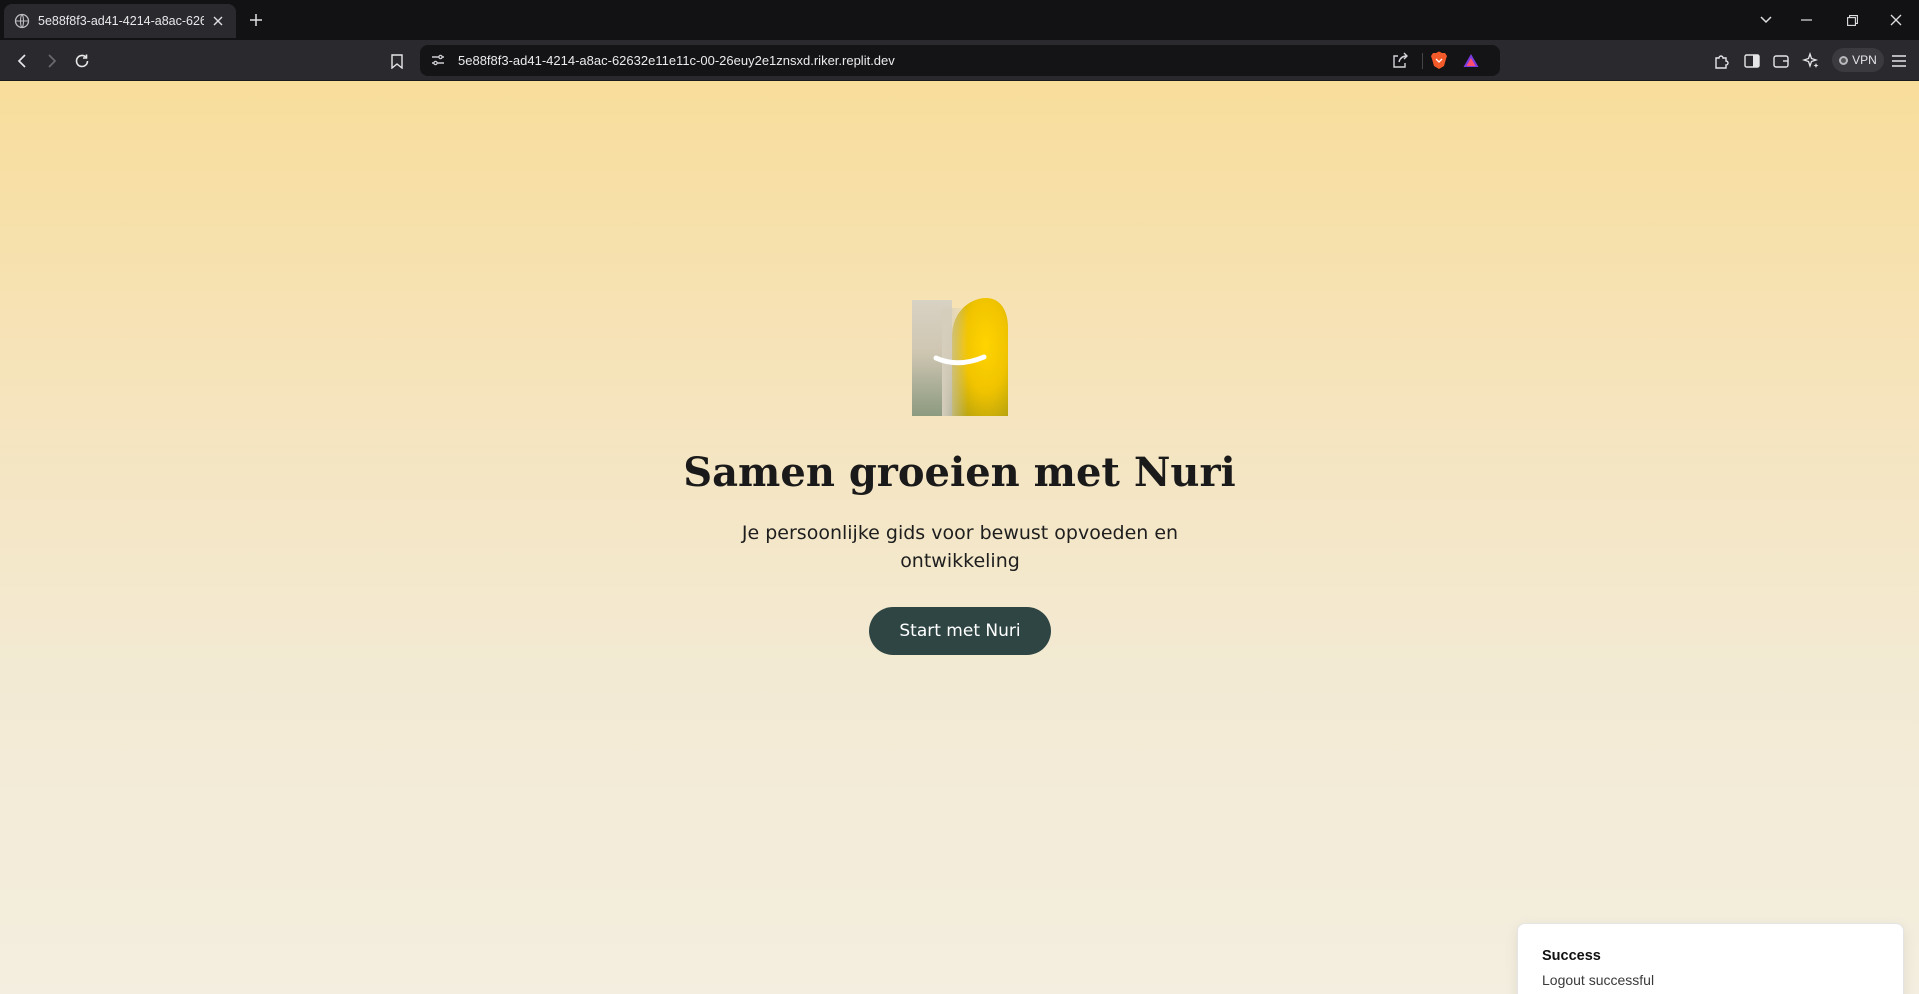  What do you see at coordinates (1710, 958) in the screenshot?
I see `success-toast: Success Logout successful` at bounding box center [1710, 958].